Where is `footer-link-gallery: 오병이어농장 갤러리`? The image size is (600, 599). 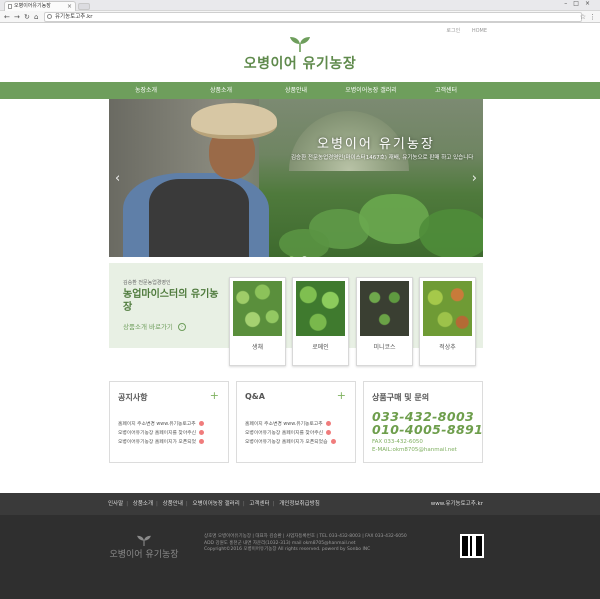
footer-link-gallery: 오병이어농장 갤러리 is located at coordinates (216, 504).